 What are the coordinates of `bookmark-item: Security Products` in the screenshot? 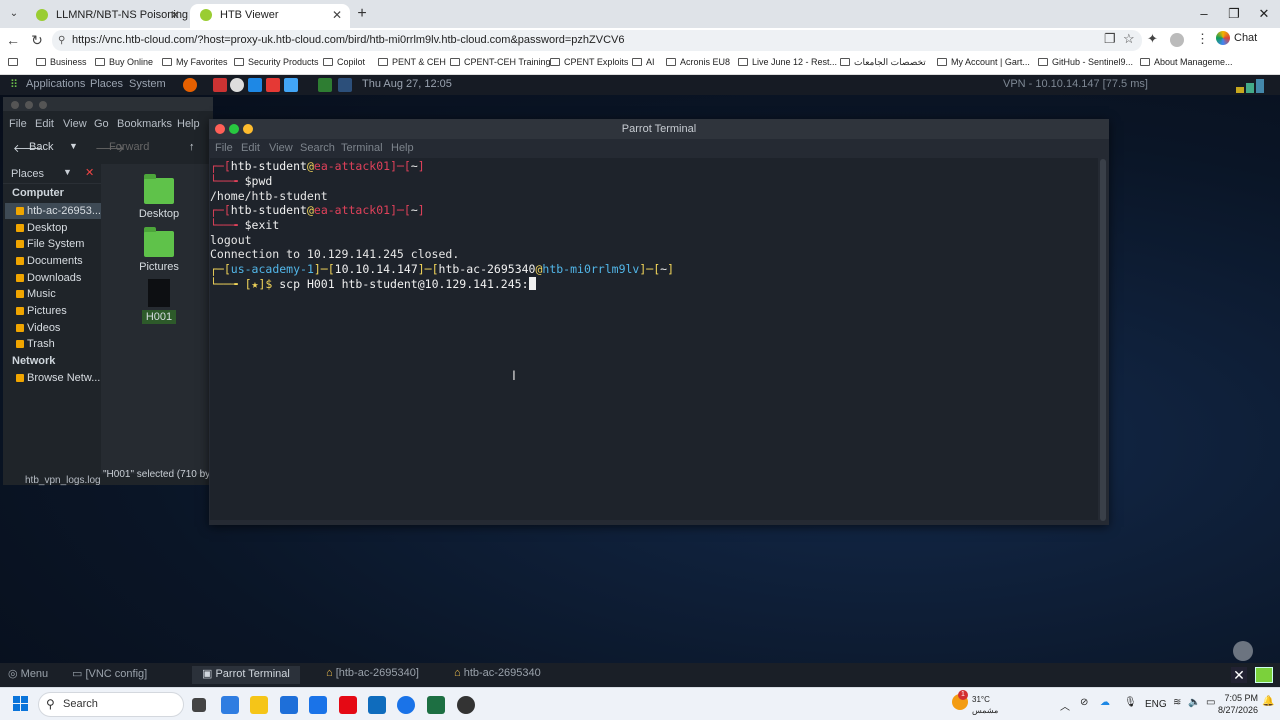 It's located at (276, 62).